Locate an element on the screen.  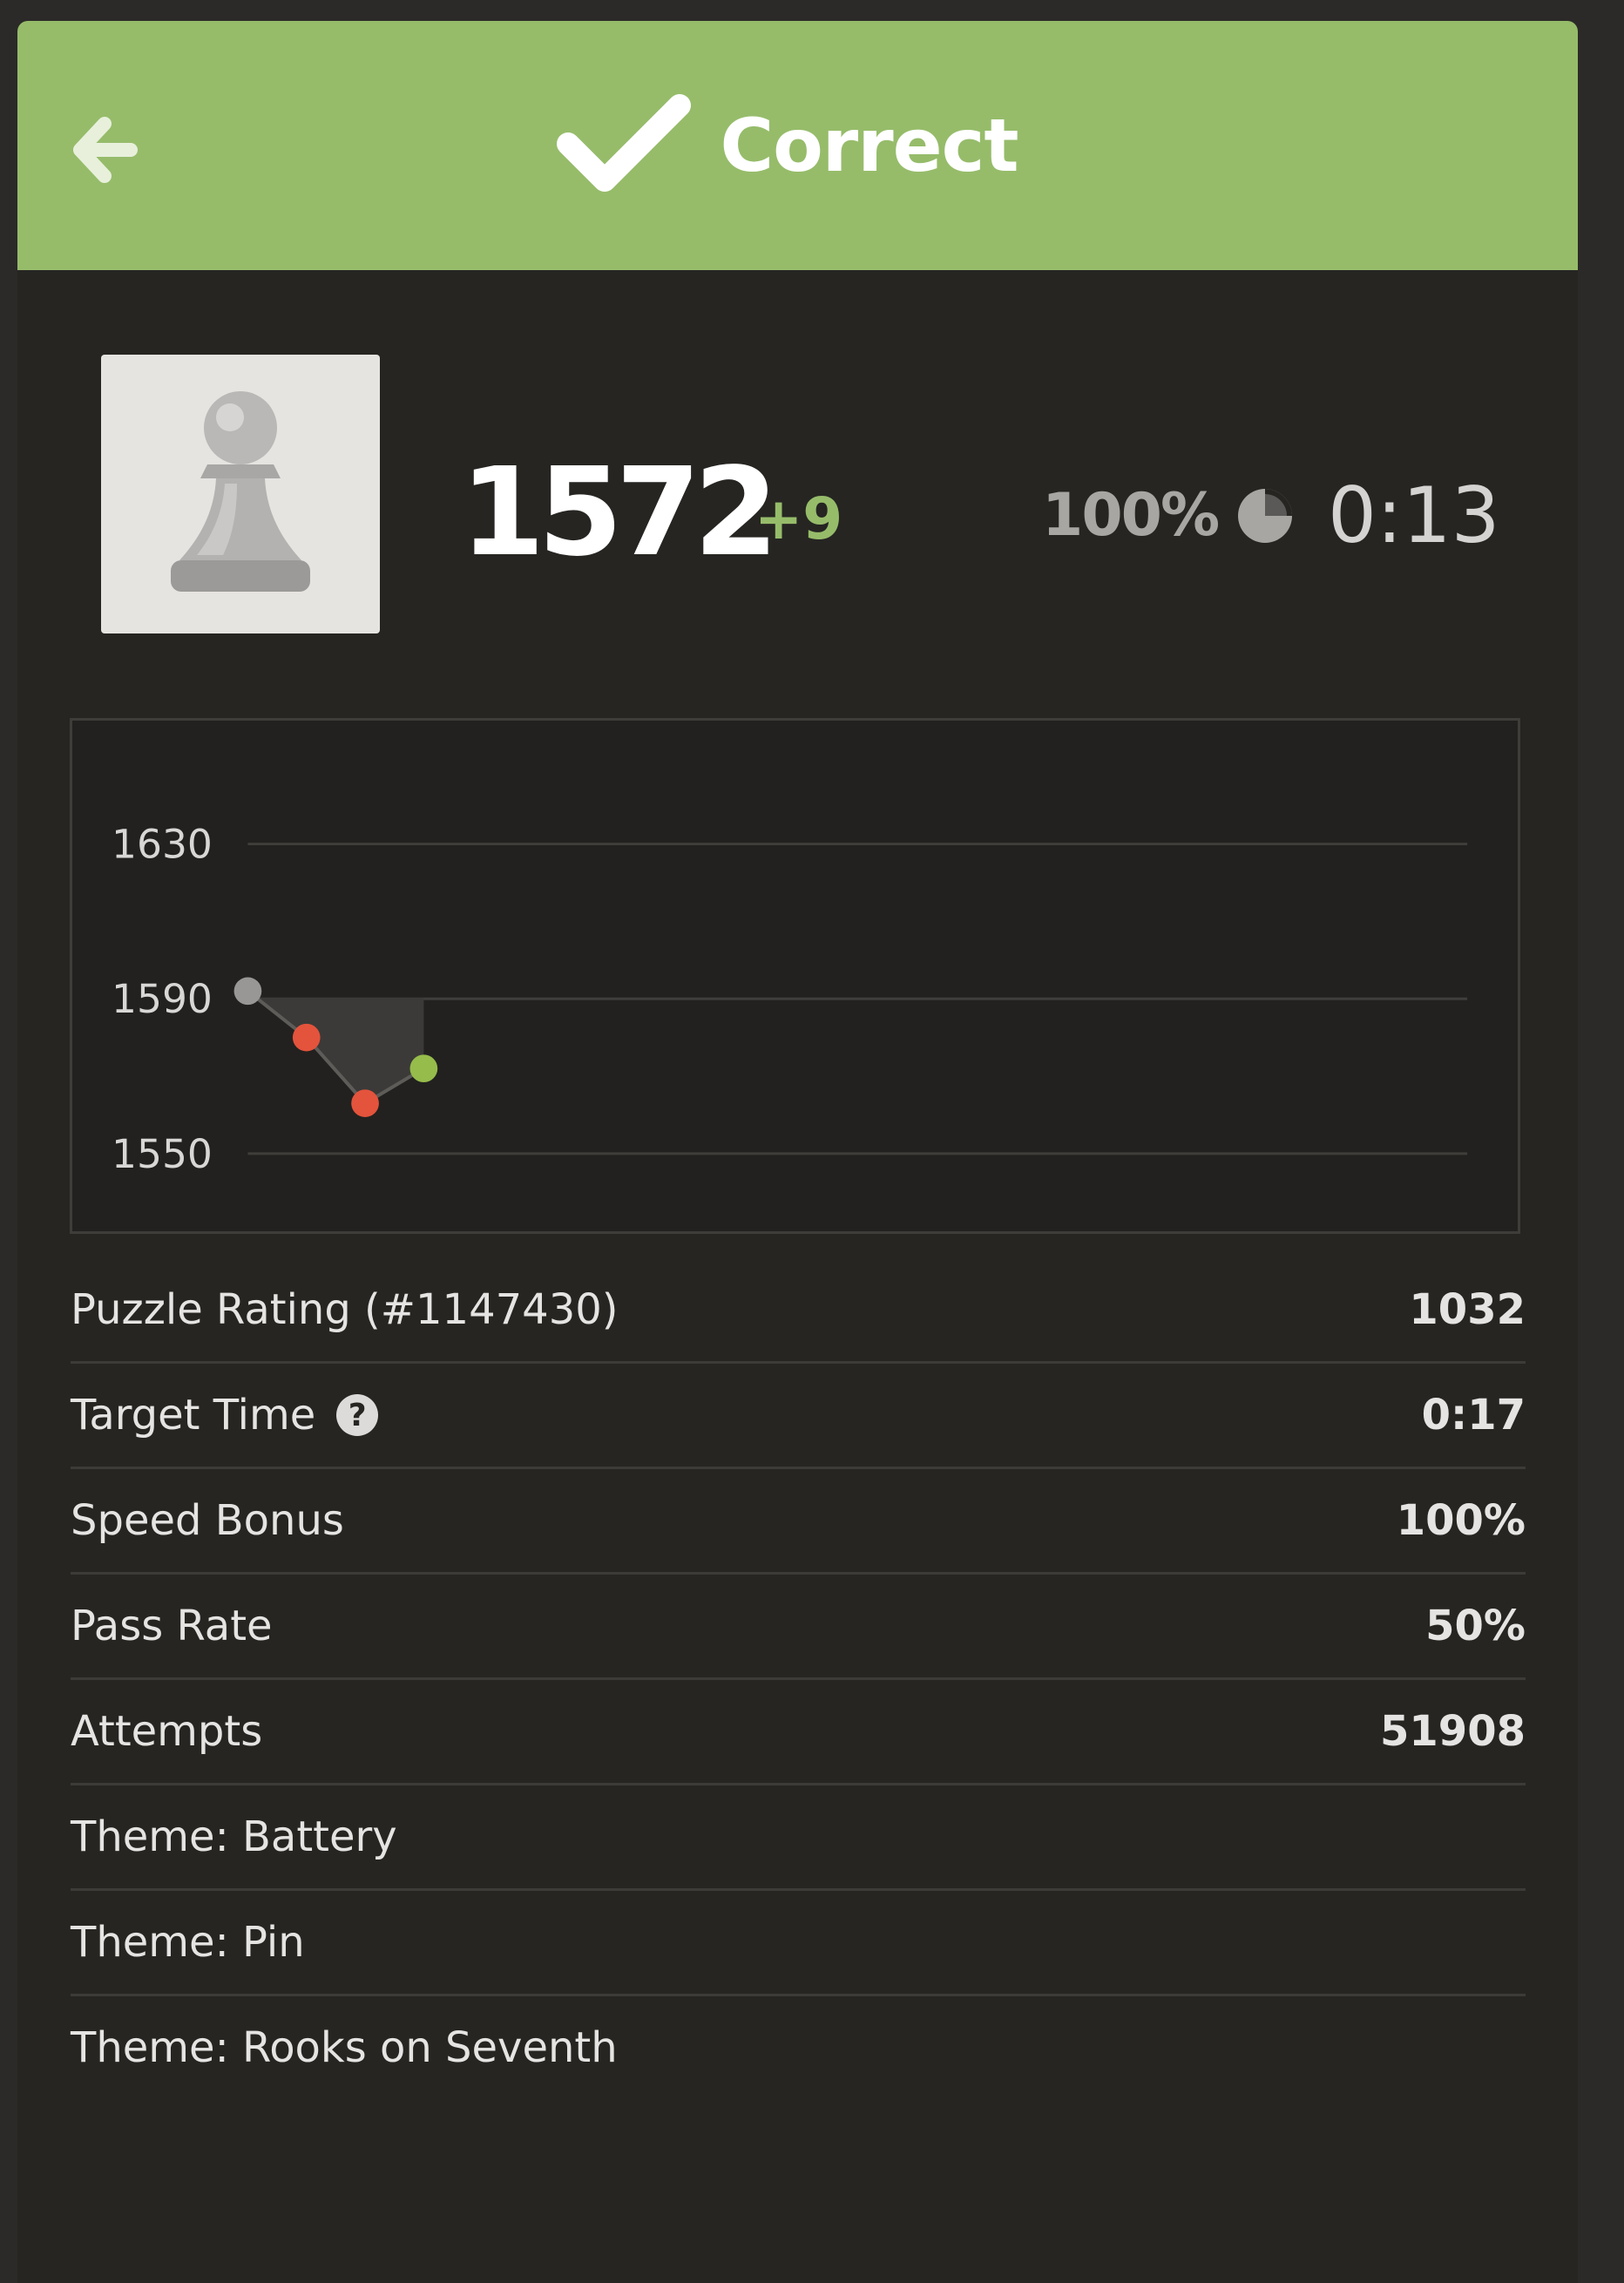
stat-row-pass-rate: Pass Rate 50% is located at coordinates (798, 1627).